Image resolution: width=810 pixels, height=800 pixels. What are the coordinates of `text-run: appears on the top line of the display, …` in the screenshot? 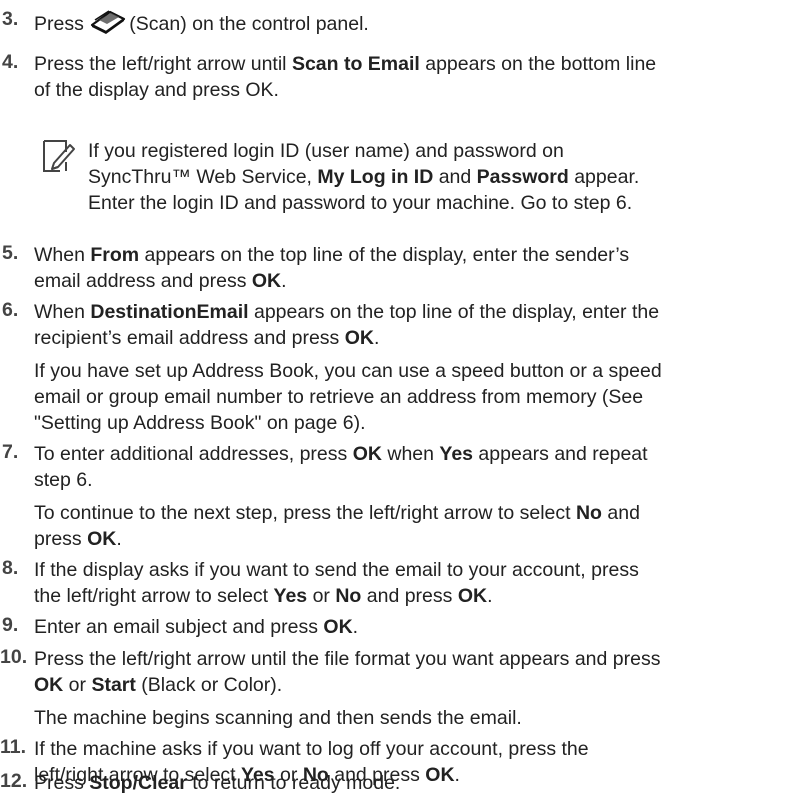 It's located at (384, 255).